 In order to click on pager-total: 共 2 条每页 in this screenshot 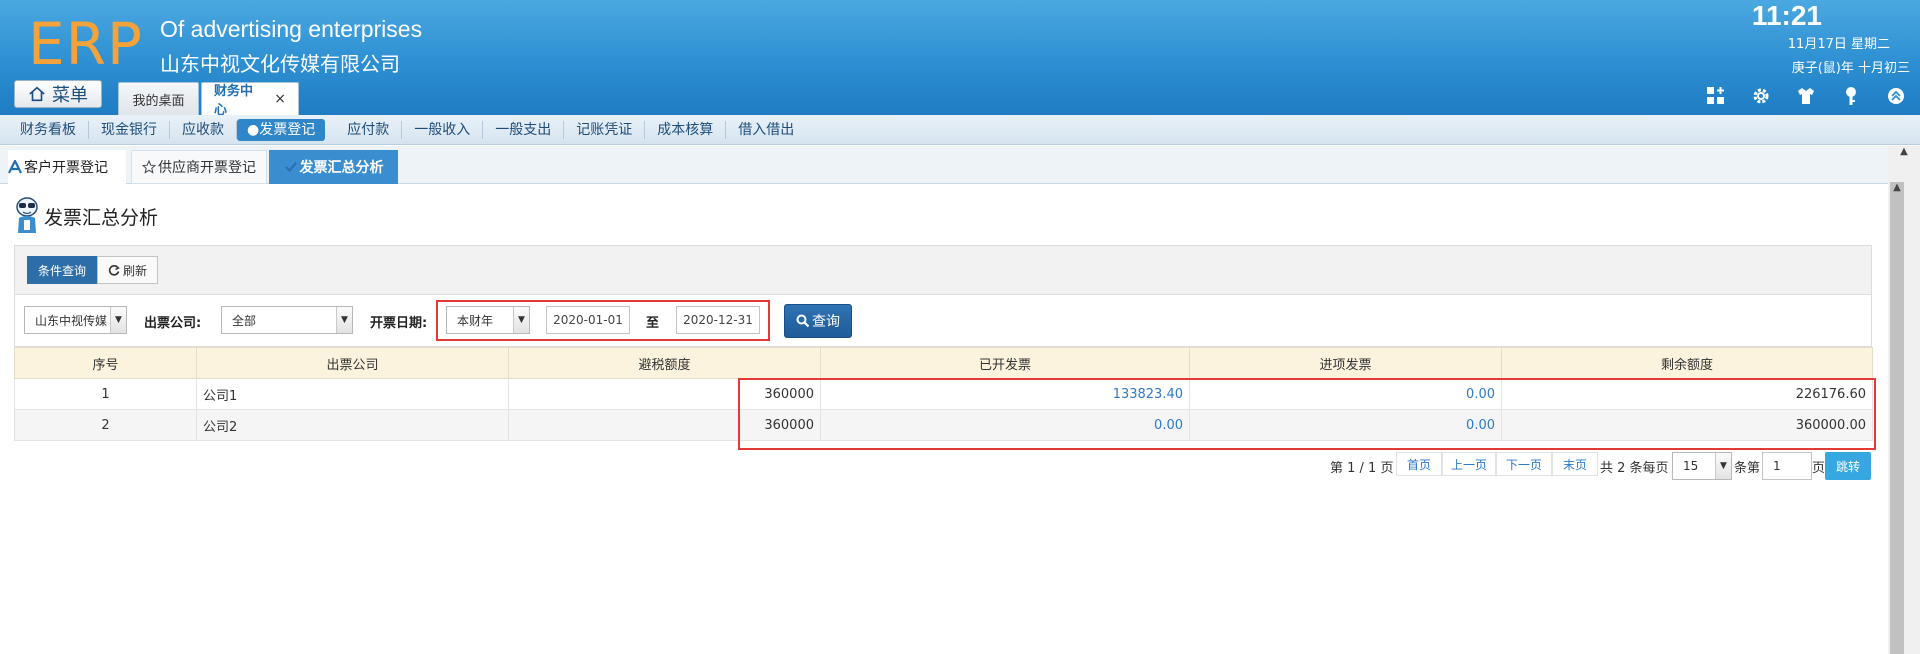, I will do `click(1634, 468)`.